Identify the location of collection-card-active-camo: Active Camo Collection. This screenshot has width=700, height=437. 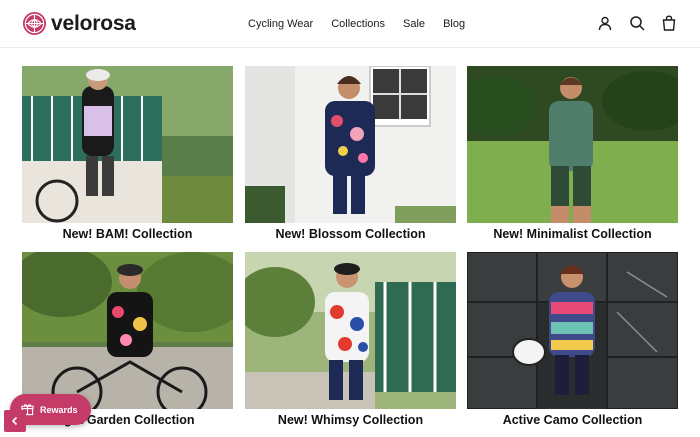
(572, 340).